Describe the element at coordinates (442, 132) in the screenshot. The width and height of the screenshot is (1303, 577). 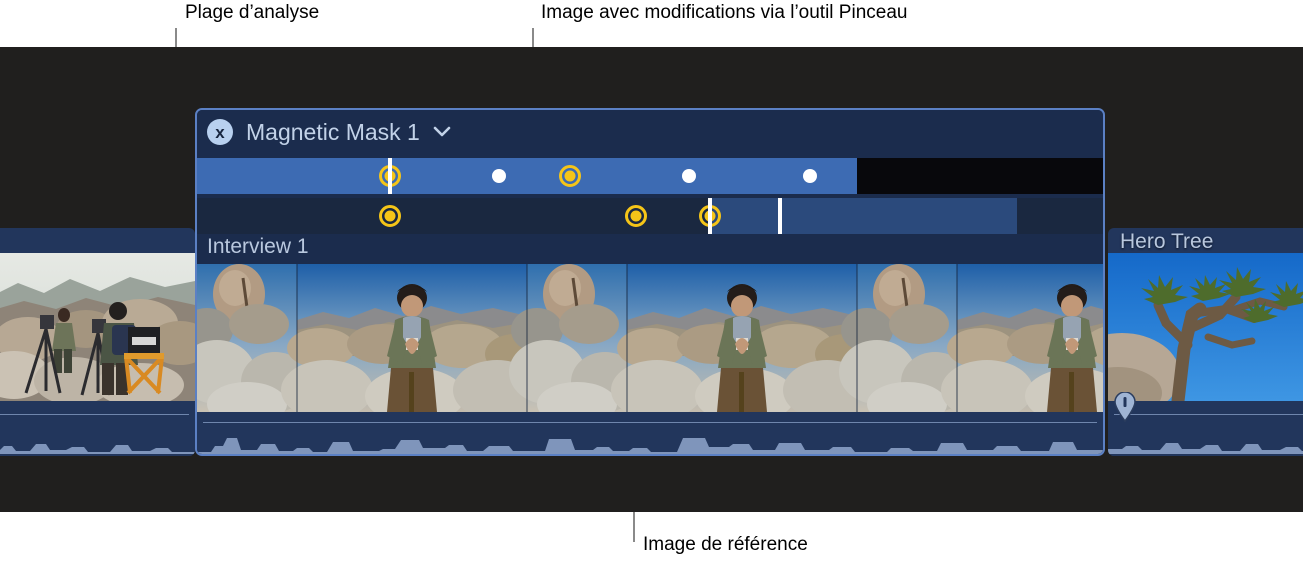
I see `chevron-down-icon` at that location.